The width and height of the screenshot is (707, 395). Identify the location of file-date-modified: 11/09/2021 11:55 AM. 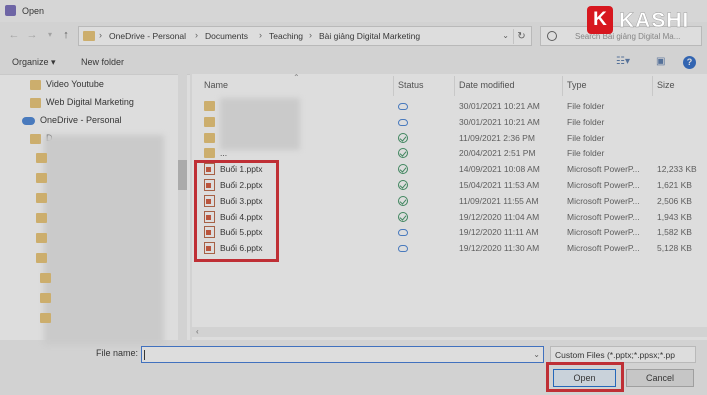
(499, 200).